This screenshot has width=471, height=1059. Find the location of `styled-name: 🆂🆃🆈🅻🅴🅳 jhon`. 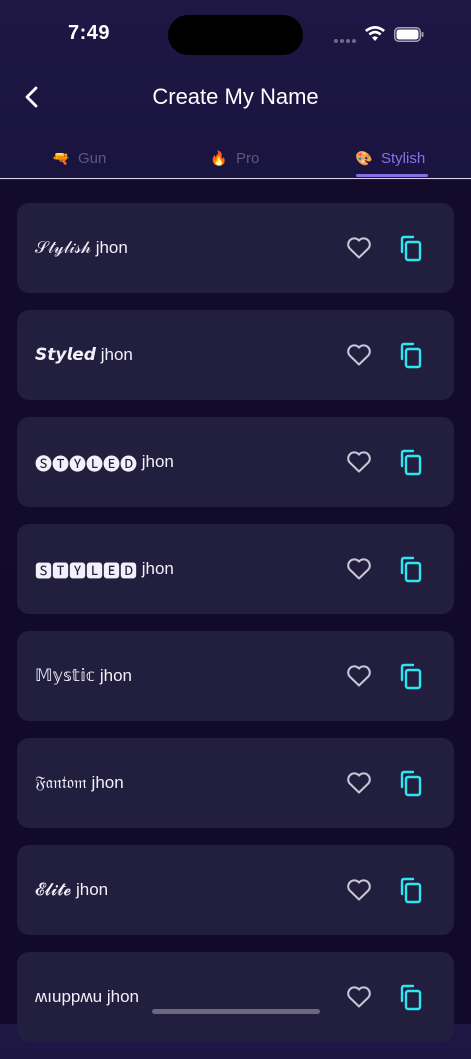

styled-name: 🆂🆃🆈🅻🅴🅳 jhon is located at coordinates (104, 570).